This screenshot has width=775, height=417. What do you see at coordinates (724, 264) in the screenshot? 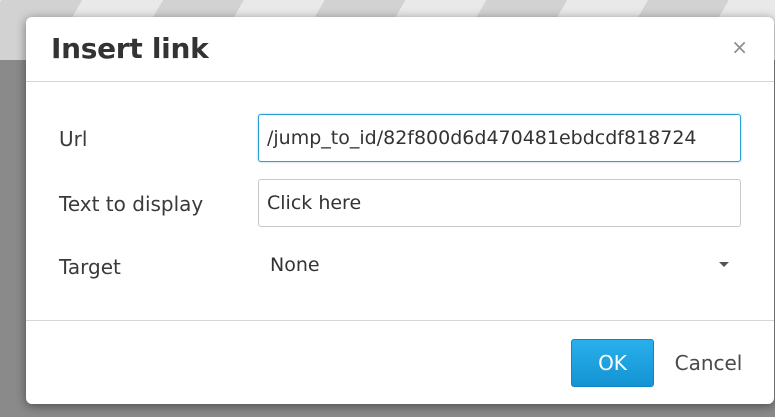
I see `chevron-down-icon` at bounding box center [724, 264].